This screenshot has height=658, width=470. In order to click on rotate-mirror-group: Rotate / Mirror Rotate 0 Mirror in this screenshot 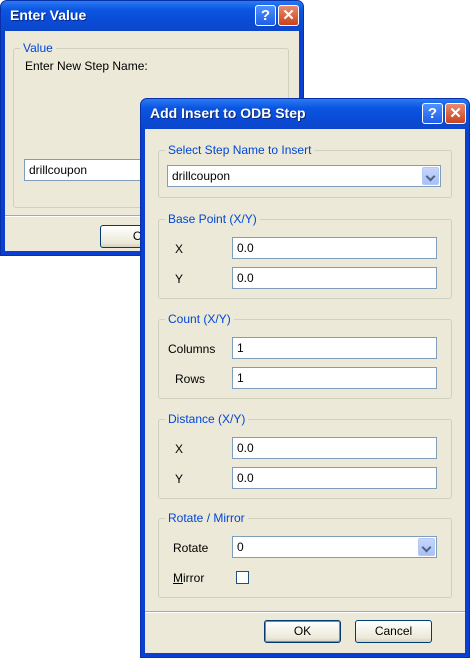, I will do `click(305, 554)`.